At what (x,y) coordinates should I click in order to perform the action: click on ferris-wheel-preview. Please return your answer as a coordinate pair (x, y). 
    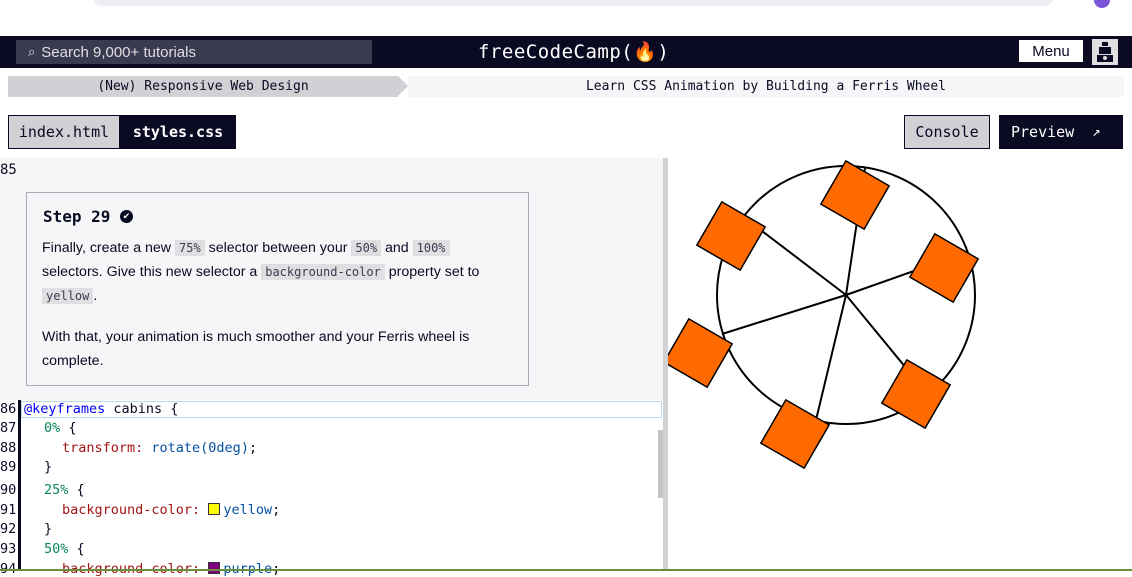
    Looking at the image, I should click on (824, 314).